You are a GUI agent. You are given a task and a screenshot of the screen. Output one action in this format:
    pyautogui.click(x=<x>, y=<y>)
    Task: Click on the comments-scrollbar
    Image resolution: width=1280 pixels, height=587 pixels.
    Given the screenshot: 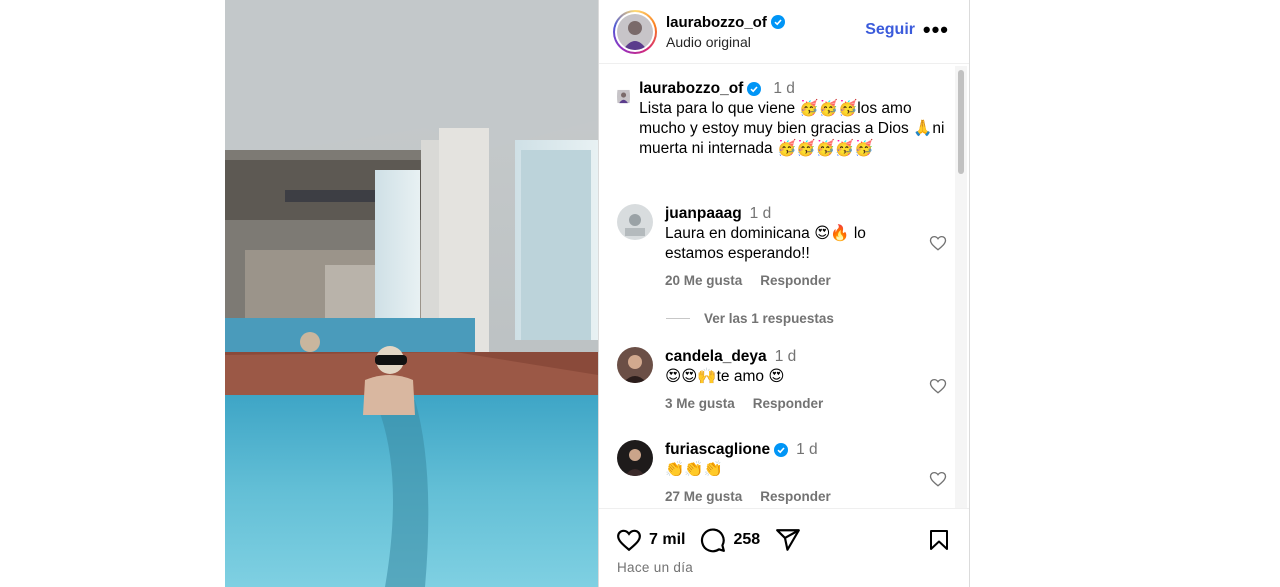 What is the action you would take?
    pyautogui.click(x=961, y=287)
    